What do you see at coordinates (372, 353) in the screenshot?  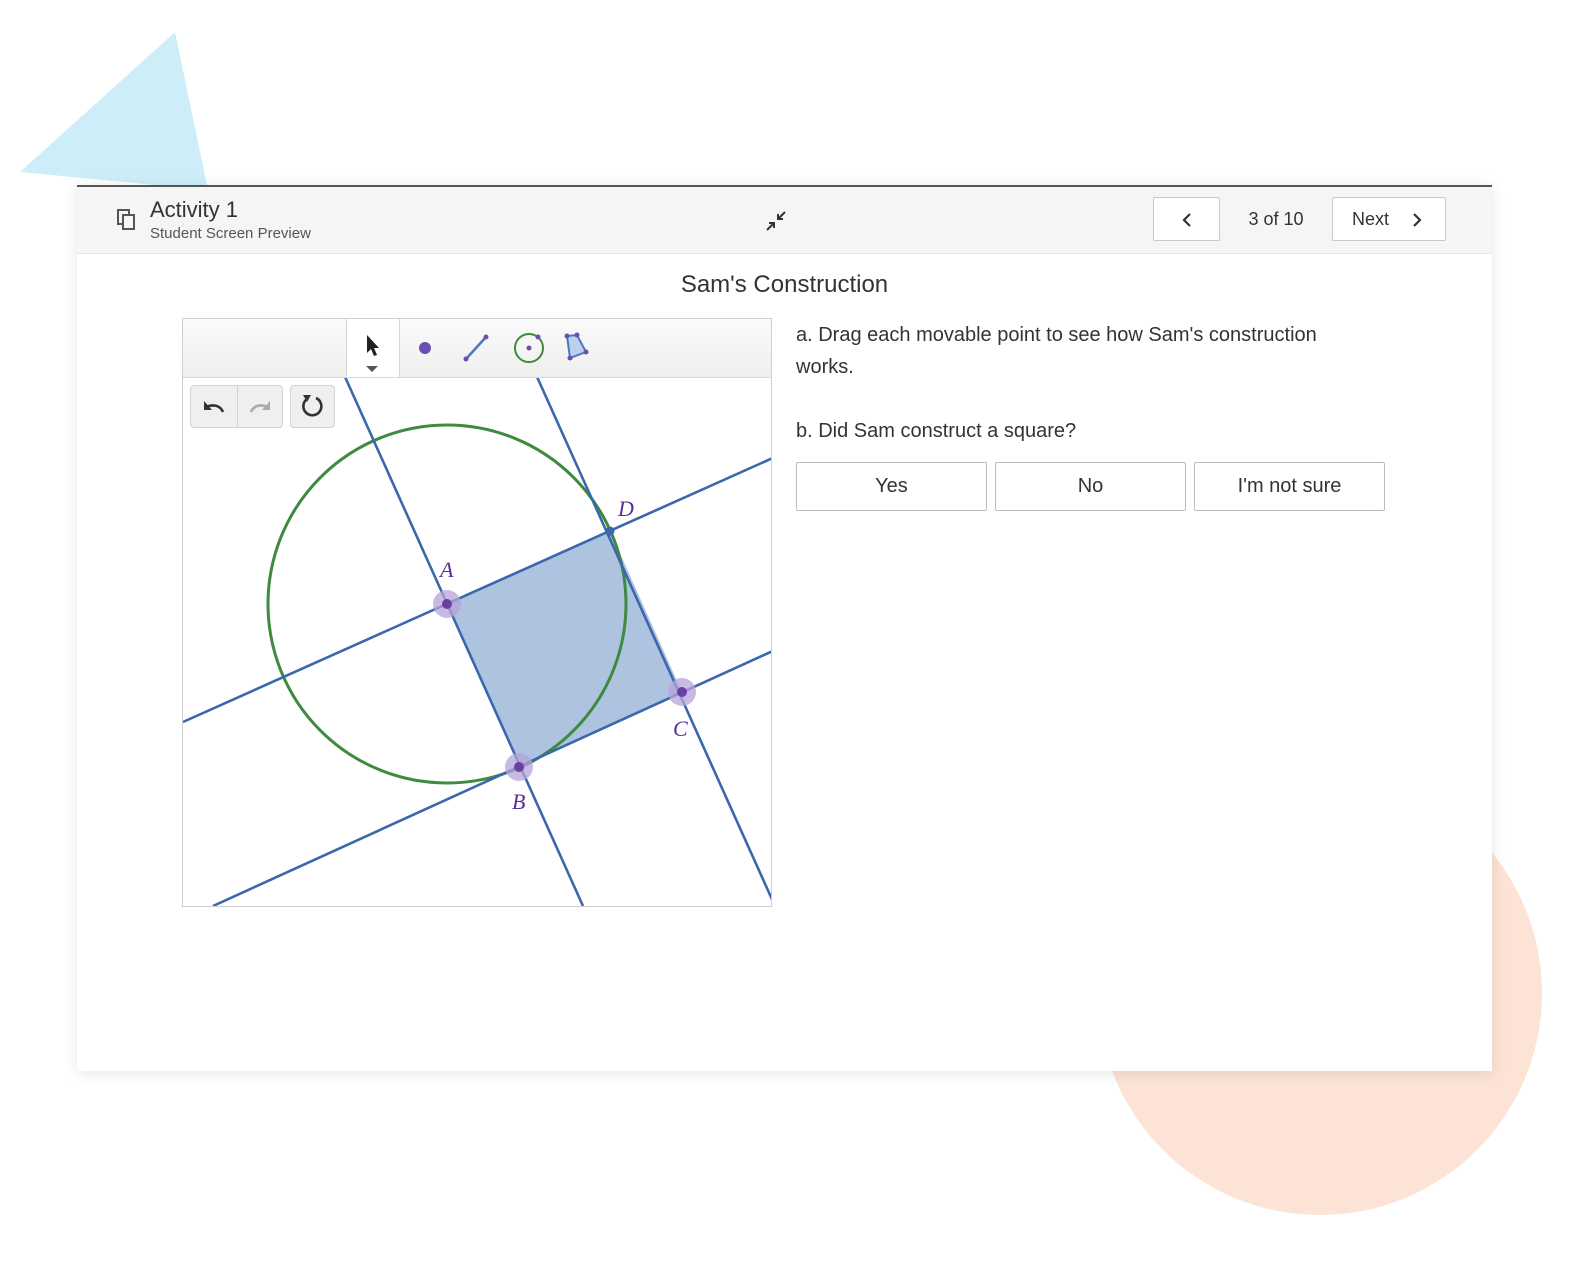 I see `select-icon` at bounding box center [372, 353].